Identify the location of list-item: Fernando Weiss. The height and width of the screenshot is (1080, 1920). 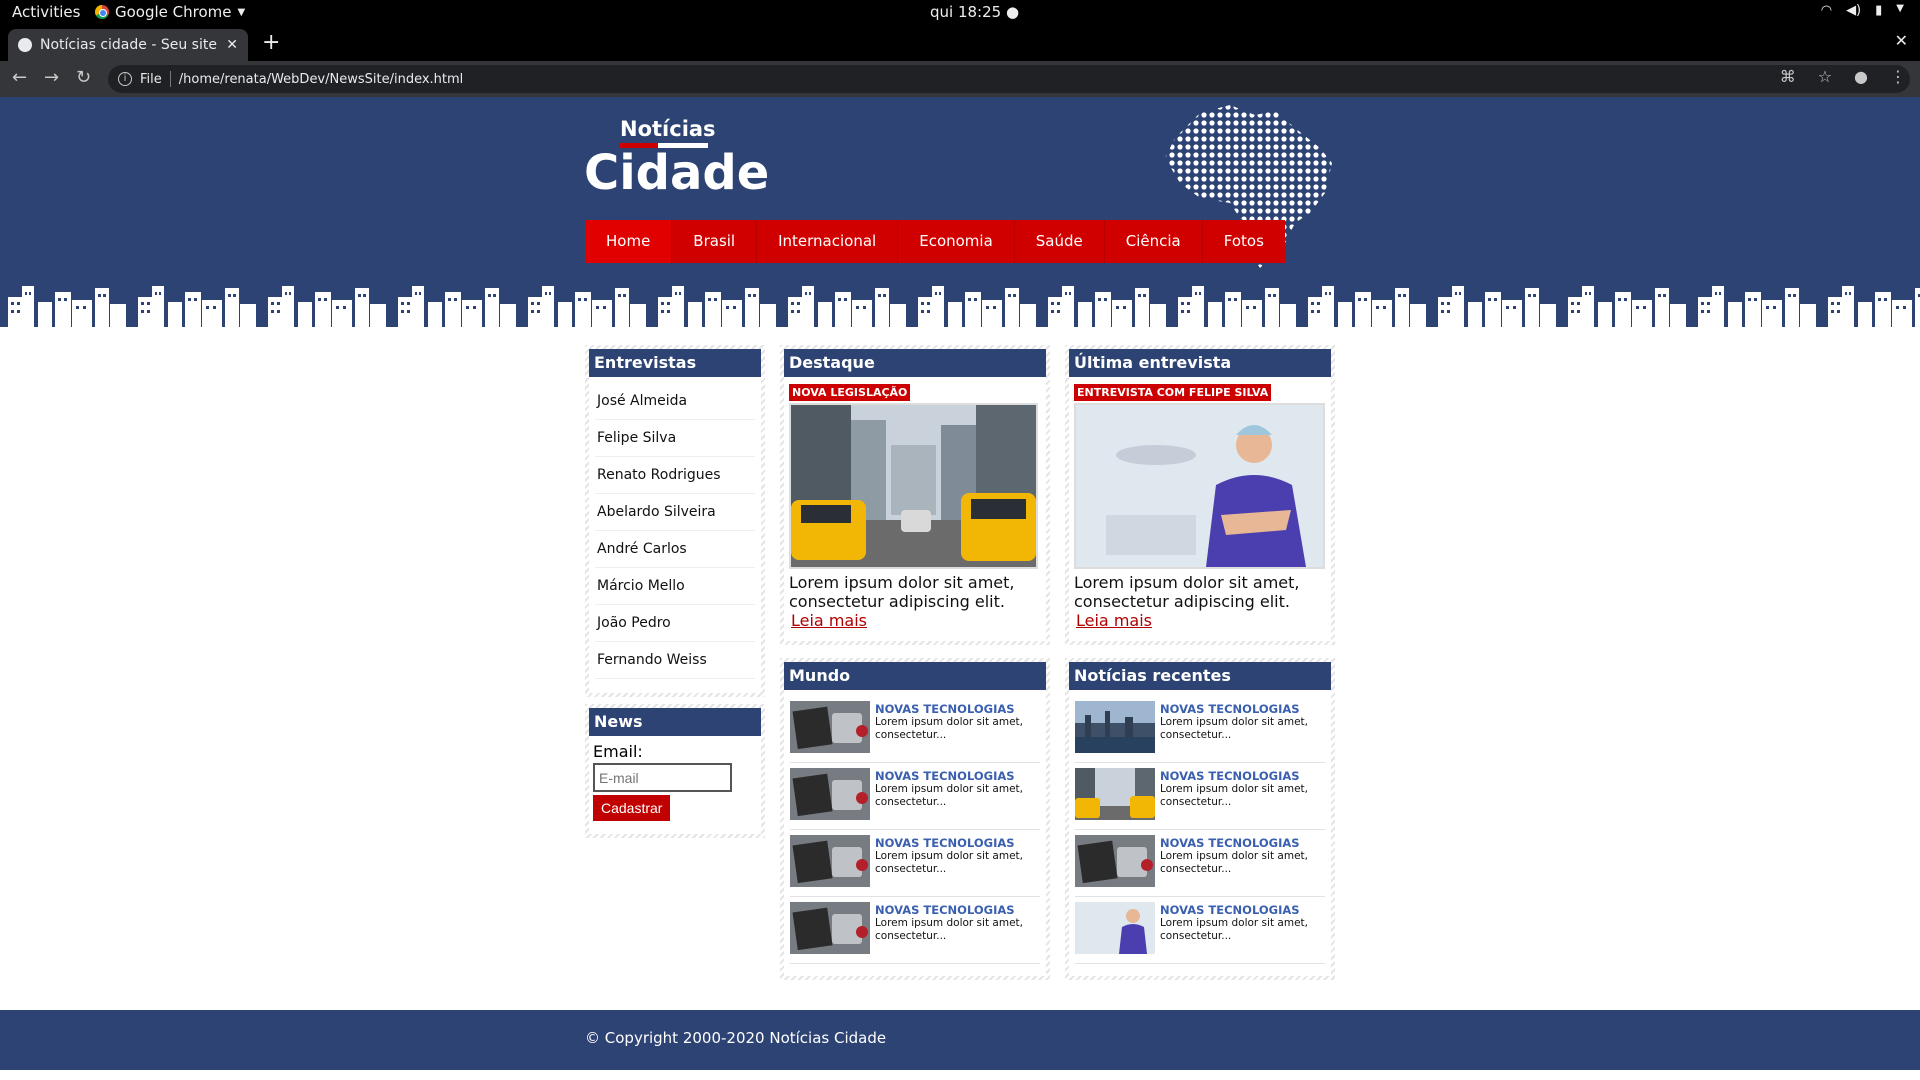
(675, 660).